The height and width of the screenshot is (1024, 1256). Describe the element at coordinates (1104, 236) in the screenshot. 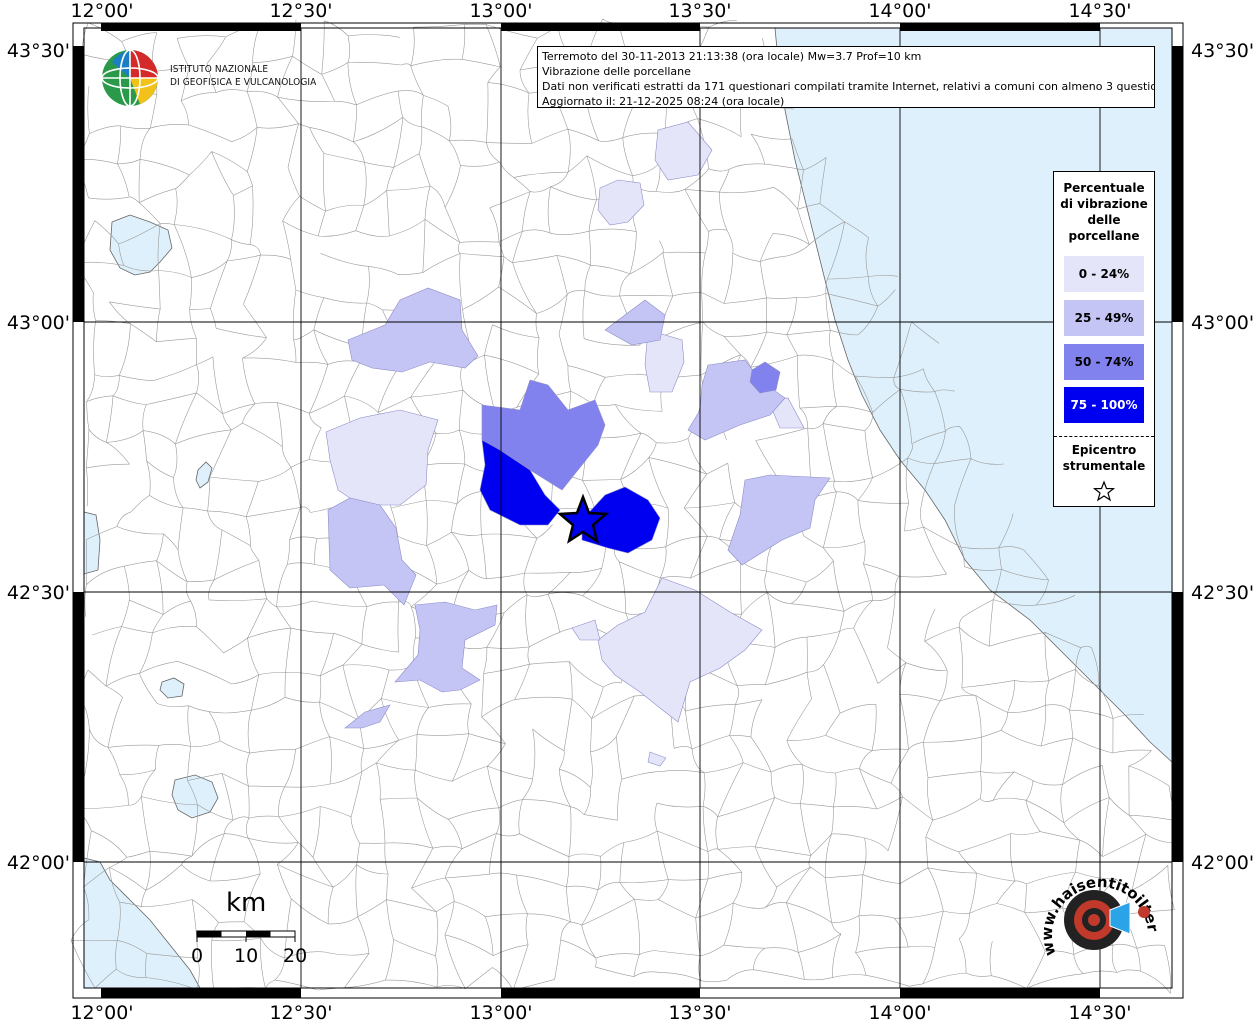

I see `legend-title-line: porcellane` at that location.